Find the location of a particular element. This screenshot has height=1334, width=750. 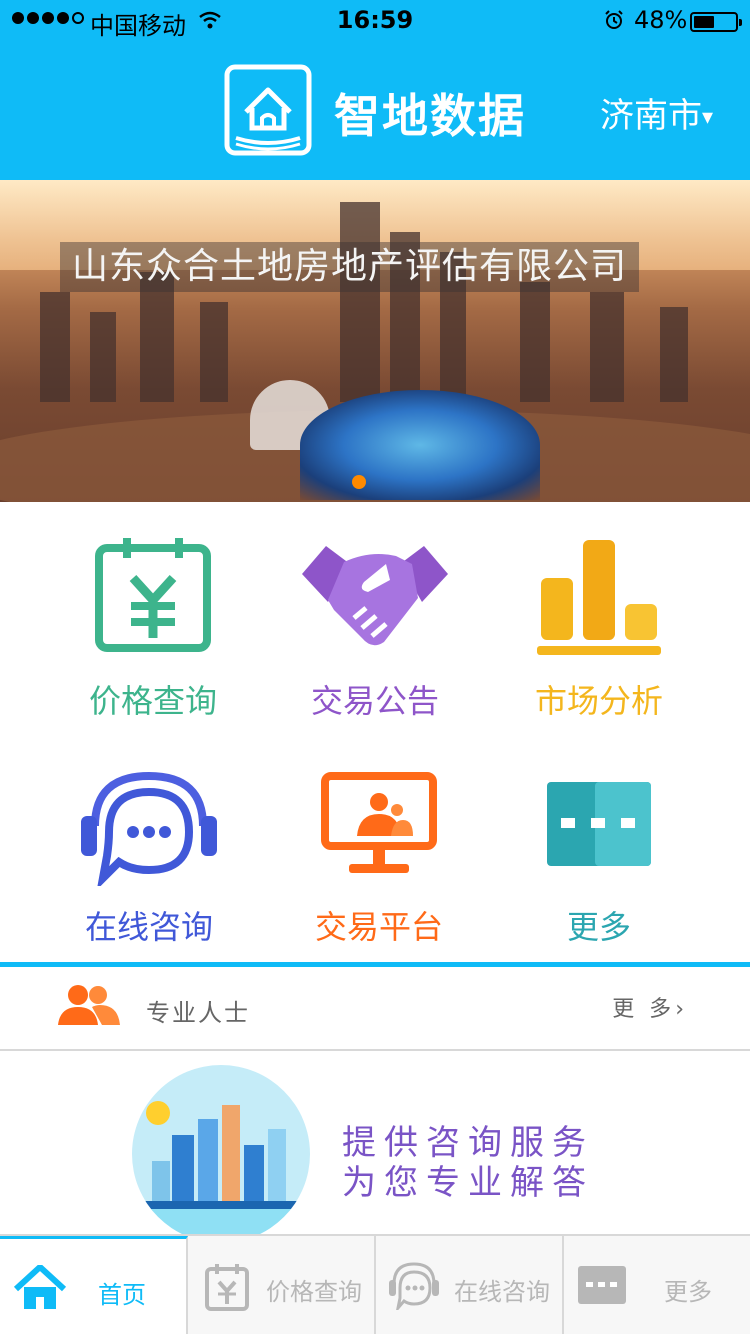

app-header: 中国移动 16:59 48% 智地数据 济南市▾ is located at coordinates (375, 90).